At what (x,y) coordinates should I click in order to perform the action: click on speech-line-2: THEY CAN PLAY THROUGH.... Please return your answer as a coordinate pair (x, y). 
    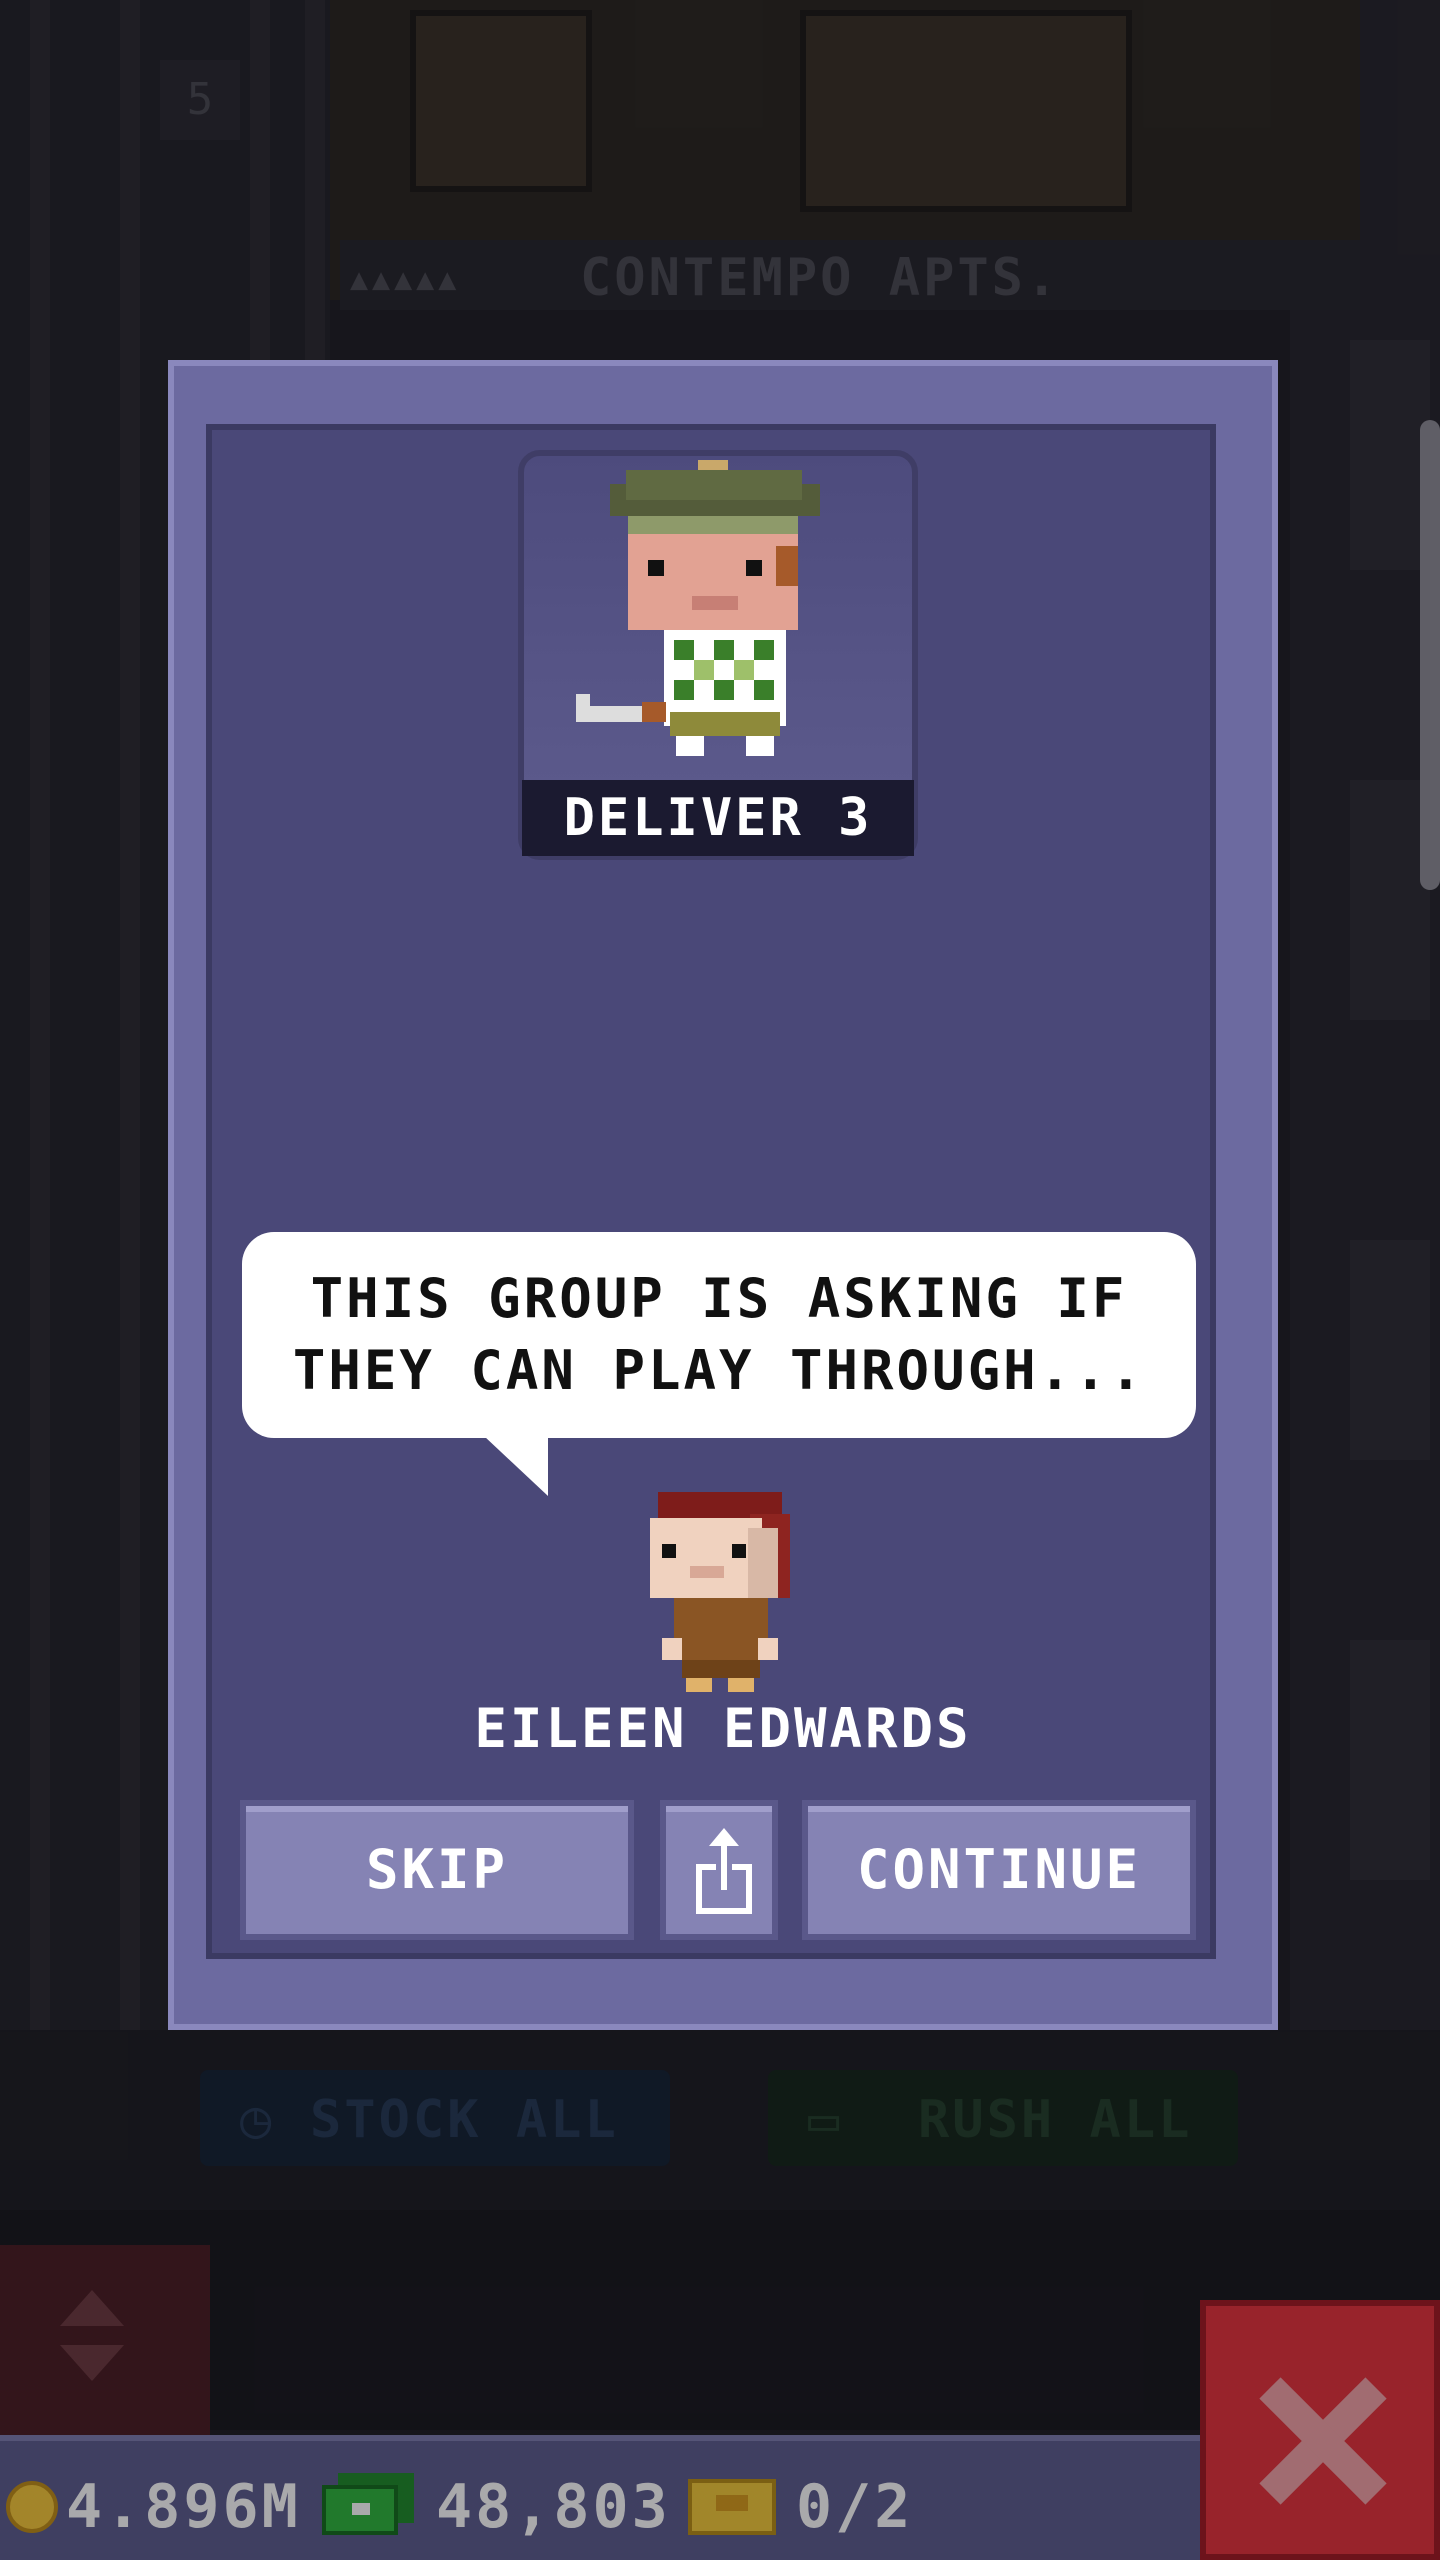
    Looking at the image, I should click on (719, 1370).